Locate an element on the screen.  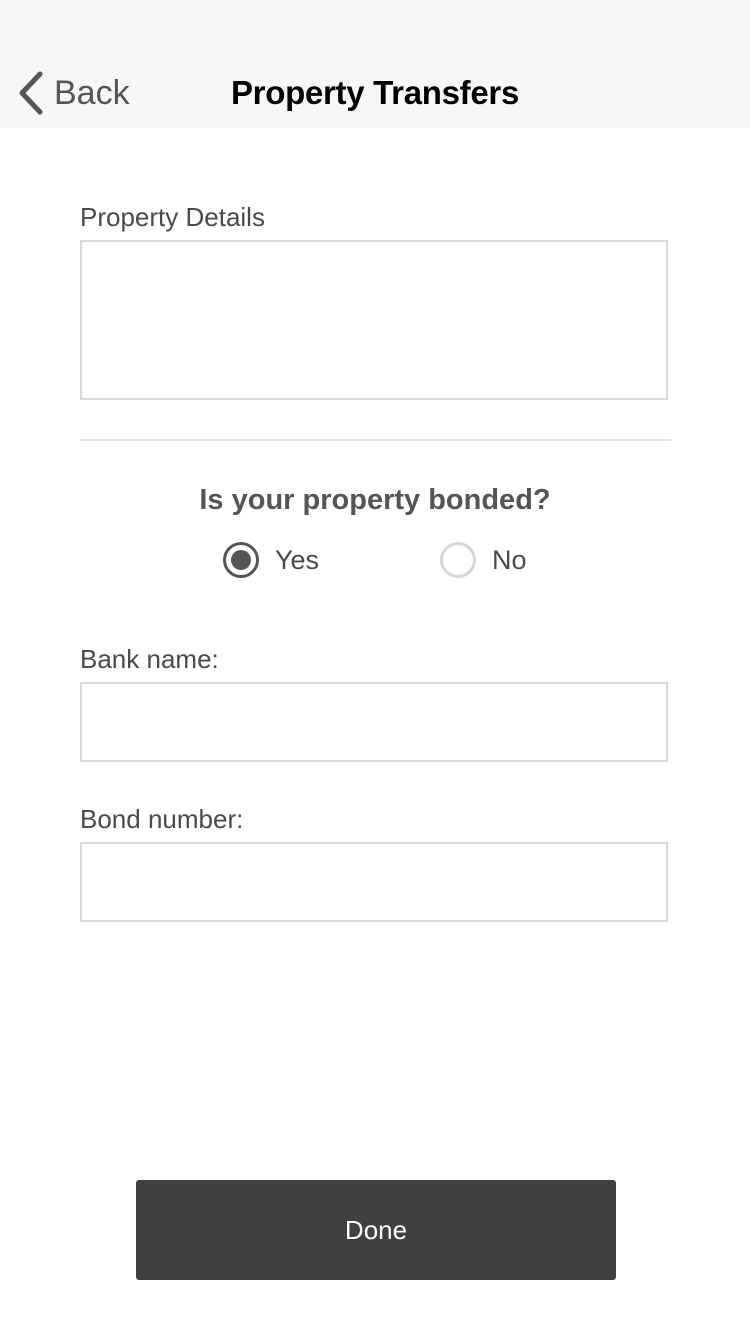
radio-option-no: No is located at coordinates (483, 560).